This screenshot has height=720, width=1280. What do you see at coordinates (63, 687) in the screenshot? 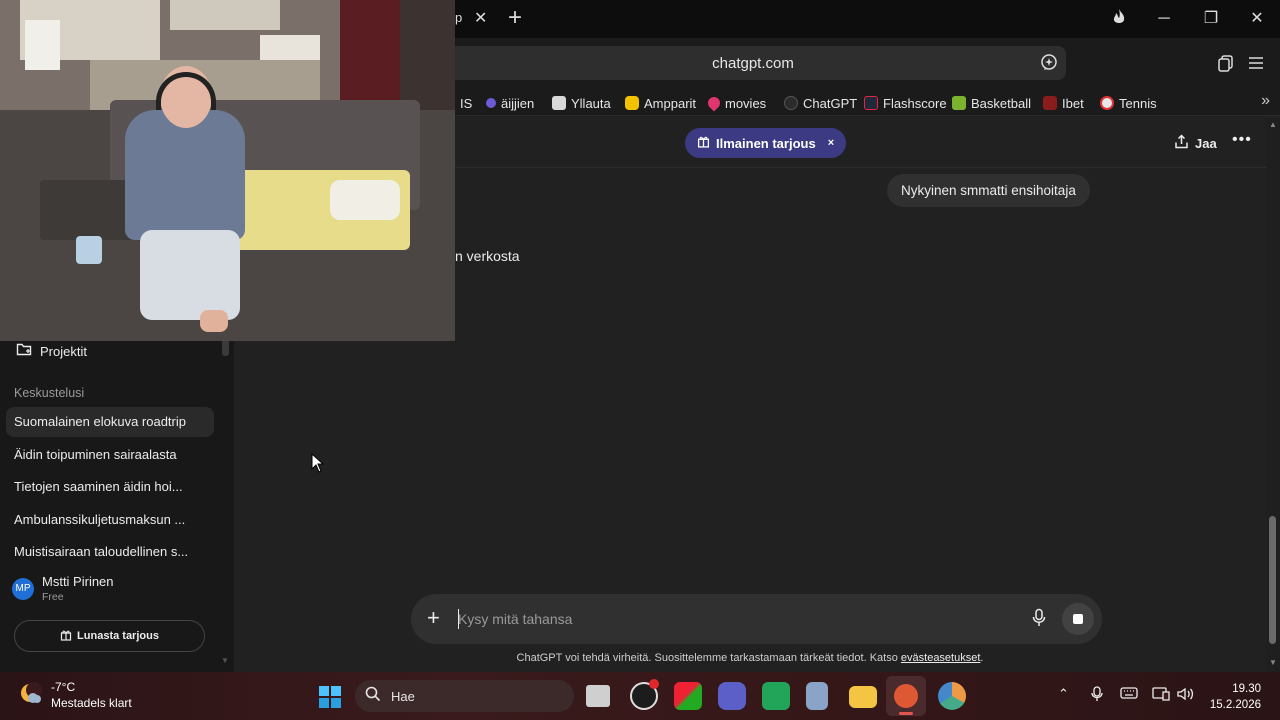
I see `weather-temperature: -7°C` at bounding box center [63, 687].